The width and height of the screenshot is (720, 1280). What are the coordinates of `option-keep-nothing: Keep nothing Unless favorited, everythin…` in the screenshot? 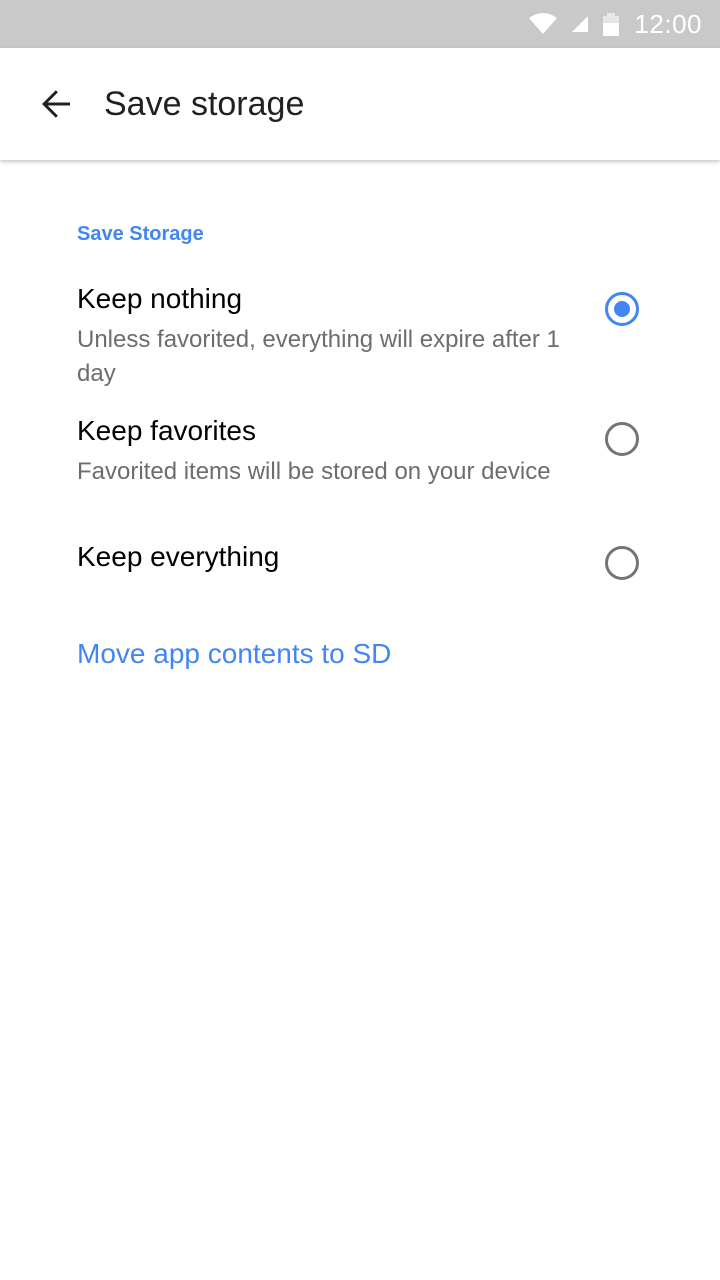 It's located at (360, 338).